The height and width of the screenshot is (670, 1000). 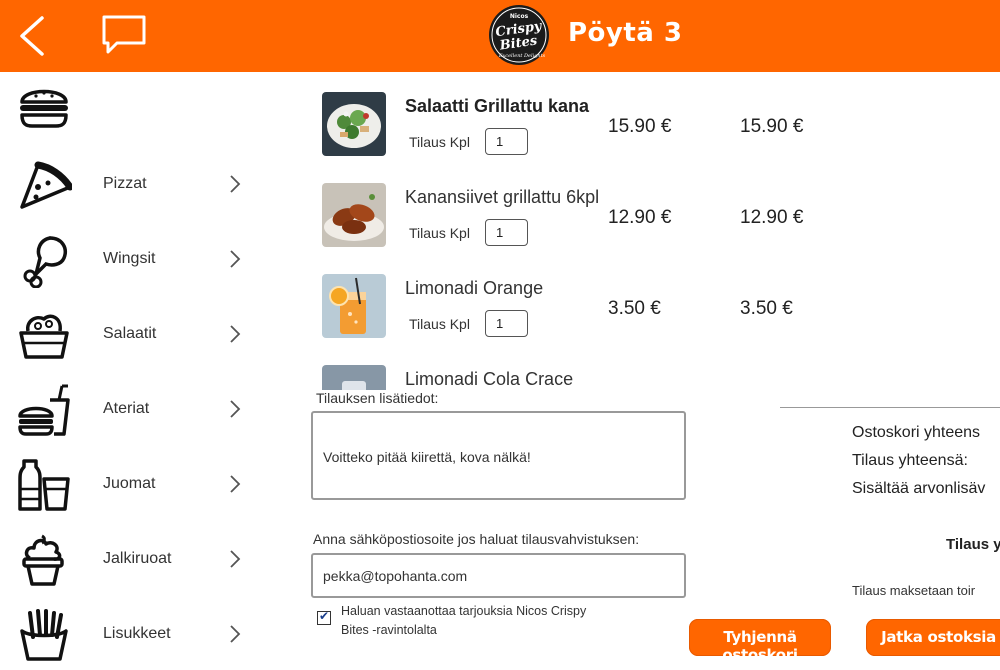 I want to click on page-title: Pöytä 3, so click(x=625, y=33).